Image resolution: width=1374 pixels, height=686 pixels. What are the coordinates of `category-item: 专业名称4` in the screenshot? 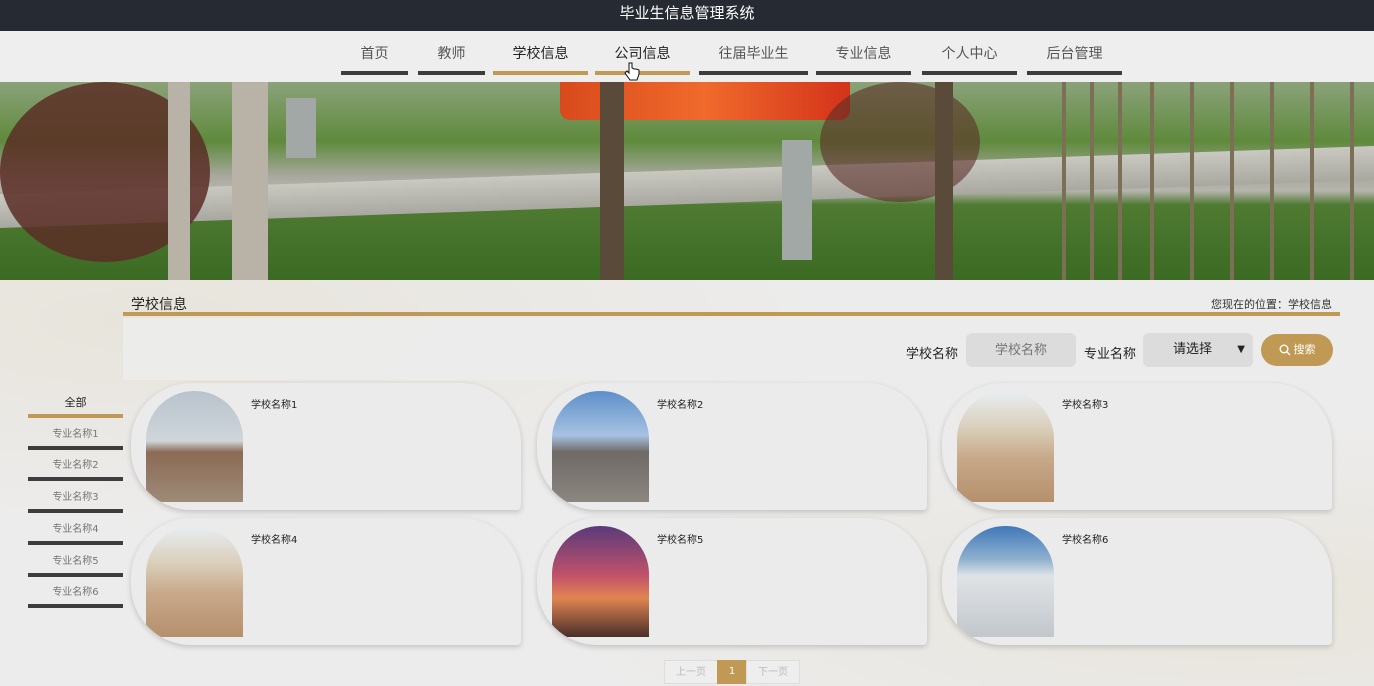 It's located at (75, 533).